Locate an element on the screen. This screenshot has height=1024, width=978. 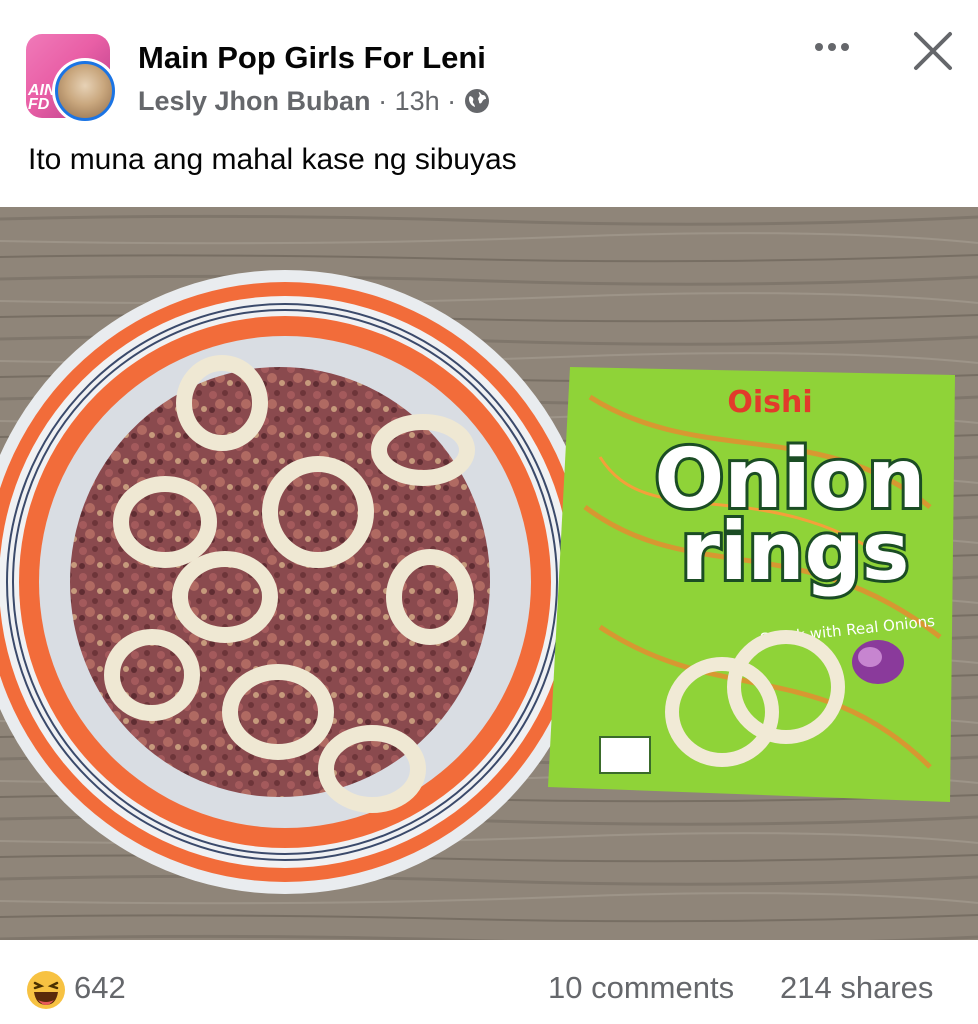
bag-brand: Oishi is located at coordinates (769, 402).